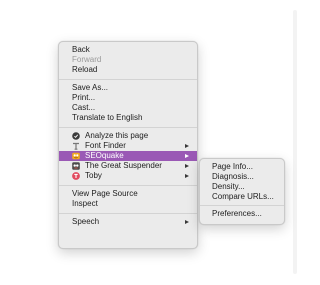 This screenshot has width=320, height=285. Describe the element at coordinates (76, 146) in the screenshot. I see `font-finder-icon` at that location.